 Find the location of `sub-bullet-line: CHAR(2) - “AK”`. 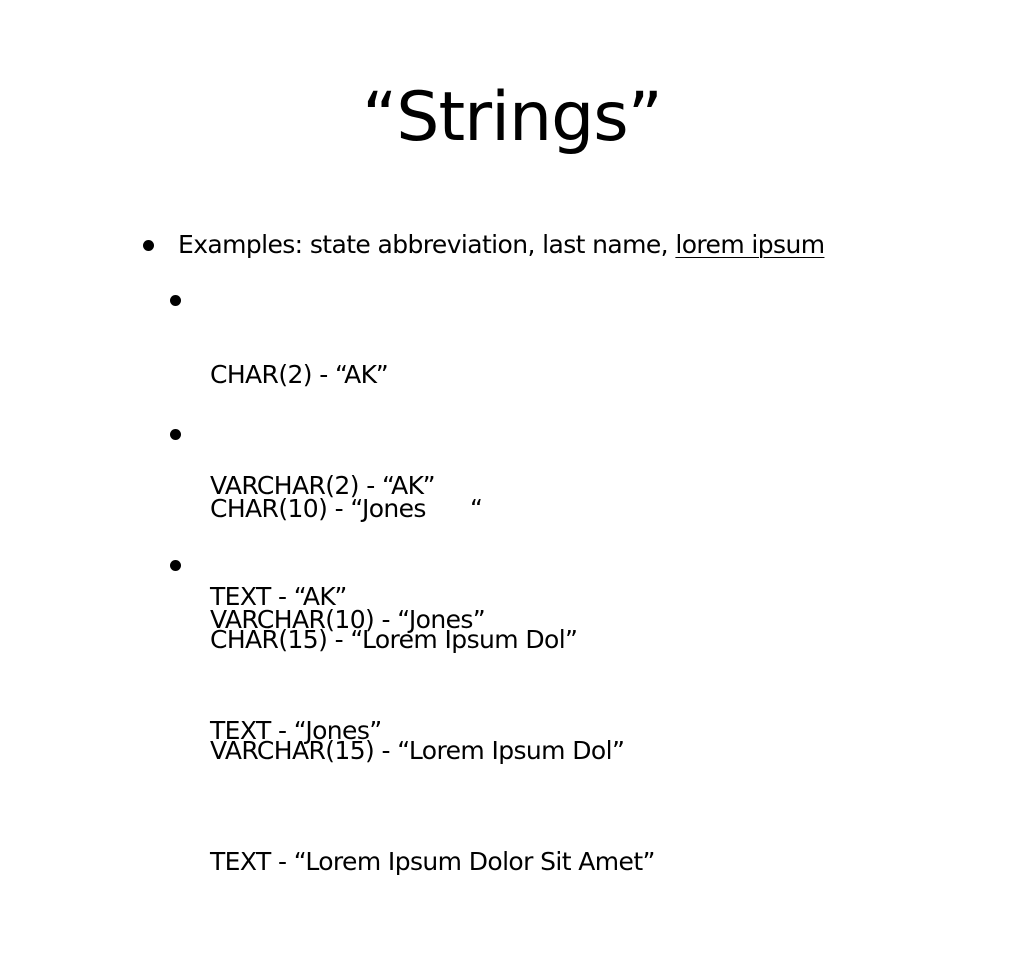

sub-bullet-line: CHAR(2) - “AK” is located at coordinates (299, 374).